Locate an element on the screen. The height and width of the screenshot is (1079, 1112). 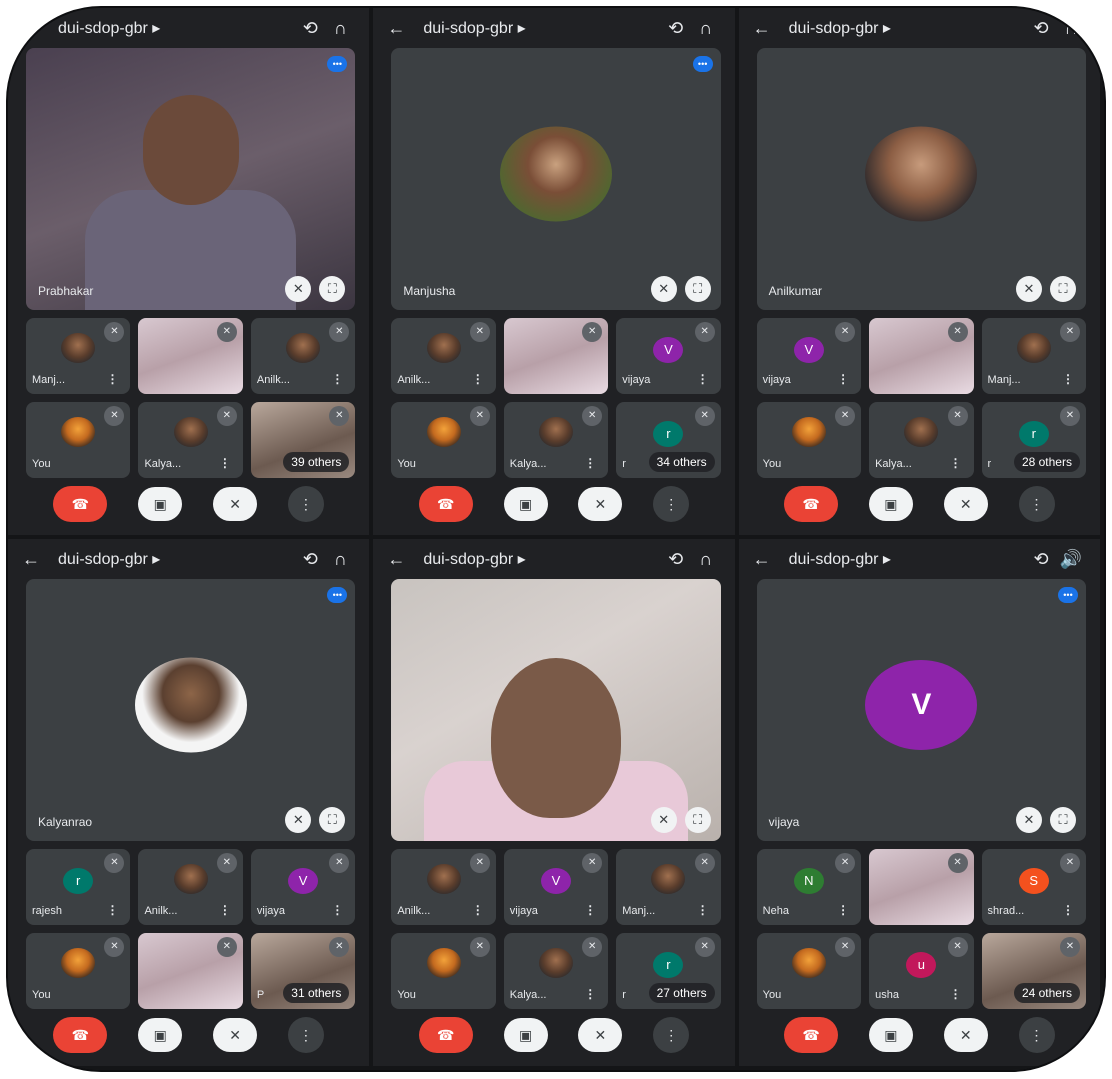
participant-tile: ✕ P 31 others is located at coordinates (303, 971).